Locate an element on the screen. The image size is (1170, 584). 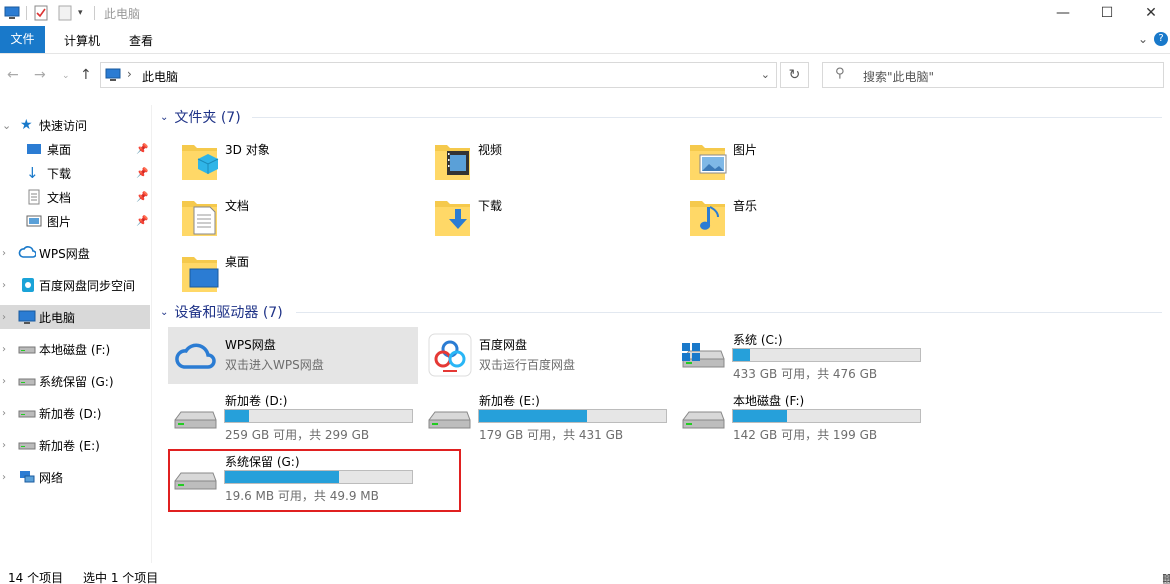
folders-section-title: 文件夹 (7) is located at coordinates (207, 118).